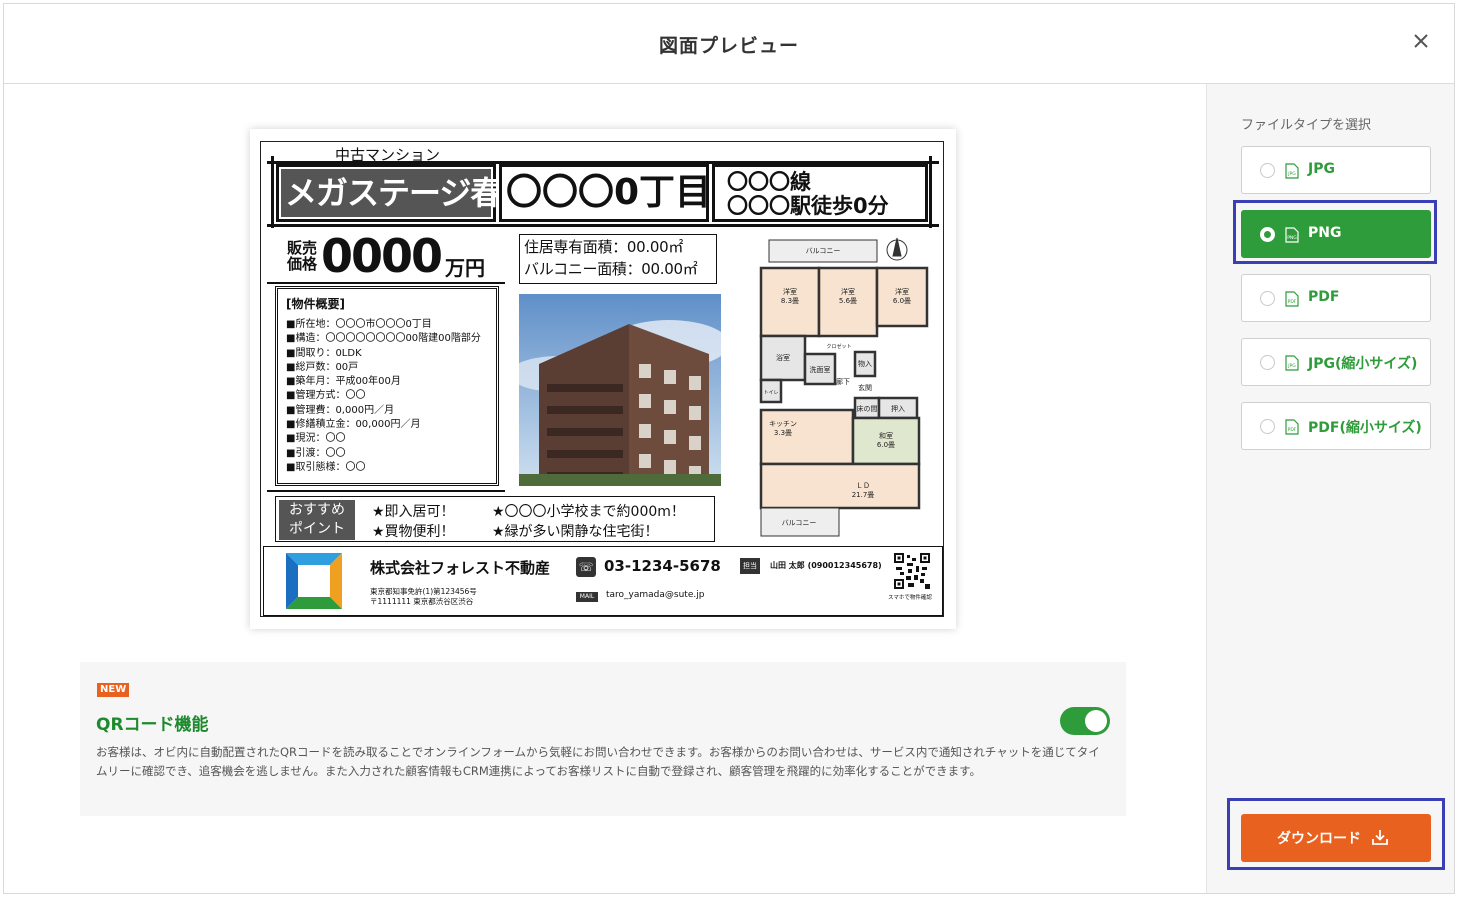 This screenshot has width=1460, height=897. I want to click on staff-name: 山田 太郎 (090012345678), so click(826, 565).